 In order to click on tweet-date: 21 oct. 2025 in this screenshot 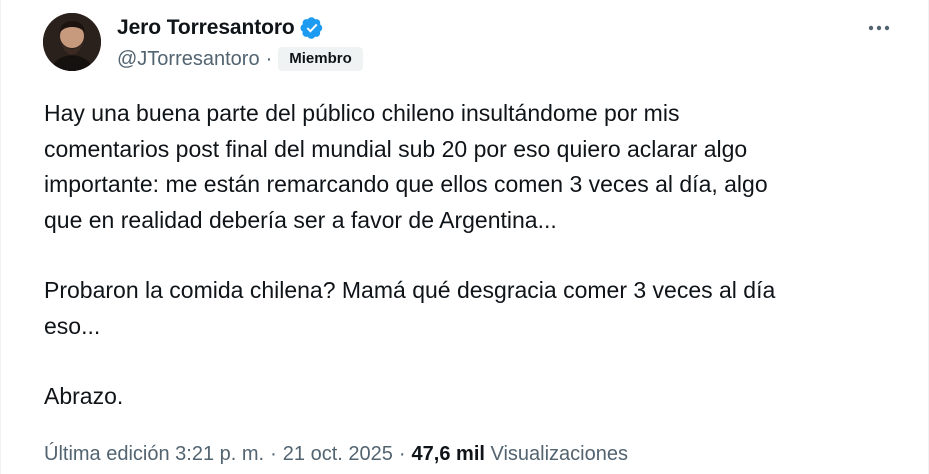, I will do `click(338, 454)`.